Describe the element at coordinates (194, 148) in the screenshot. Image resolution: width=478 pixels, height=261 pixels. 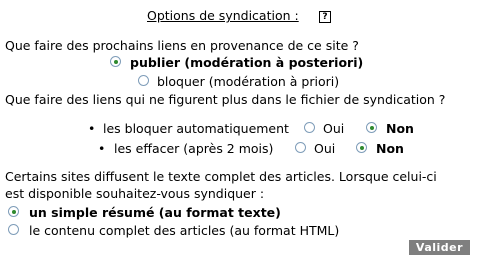
I see `label-delete: les effacer (après 2 mois)` at that location.